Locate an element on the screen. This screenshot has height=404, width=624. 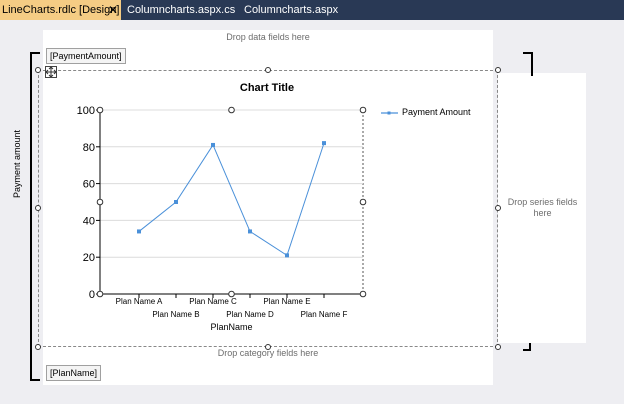
report-right-bracket-bottom is located at coordinates (527, 347).